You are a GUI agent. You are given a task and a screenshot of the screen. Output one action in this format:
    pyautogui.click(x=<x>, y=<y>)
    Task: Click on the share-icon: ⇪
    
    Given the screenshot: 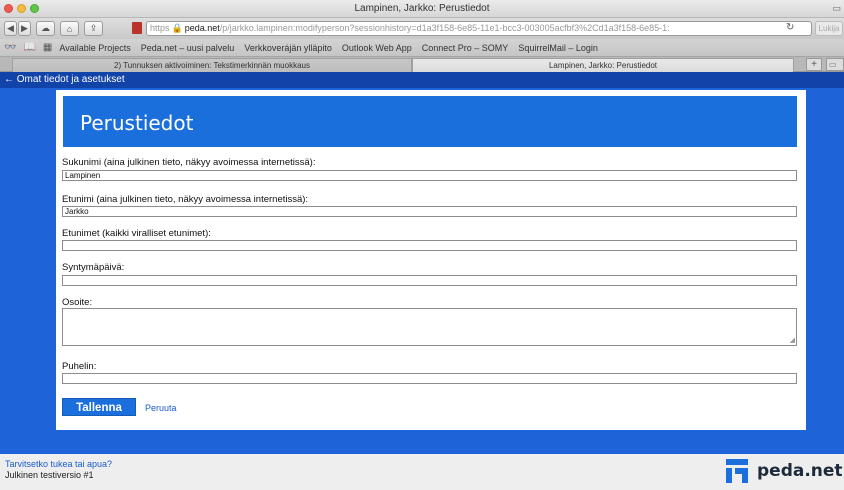 What is the action you would take?
    pyautogui.click(x=93, y=28)
    